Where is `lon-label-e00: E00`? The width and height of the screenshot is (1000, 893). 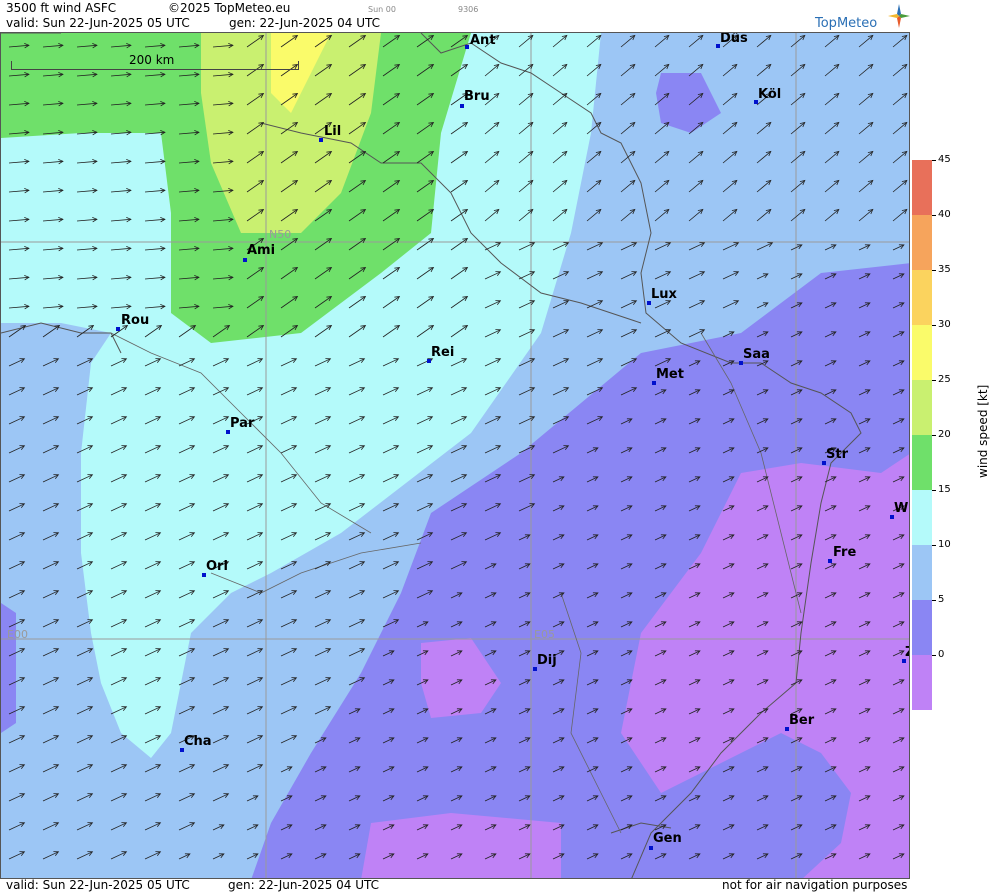 lon-label-e00: E00 is located at coordinates (17, 634).